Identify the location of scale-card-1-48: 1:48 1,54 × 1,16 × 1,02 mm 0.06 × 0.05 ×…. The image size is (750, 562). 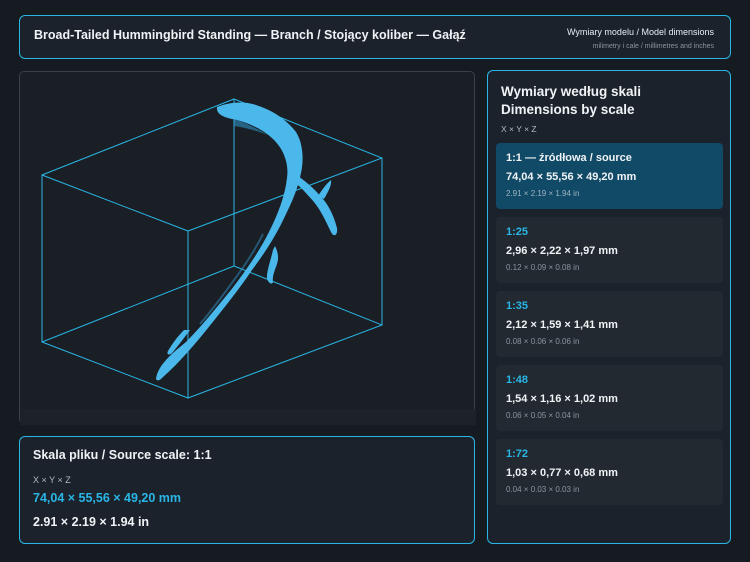
(609, 398).